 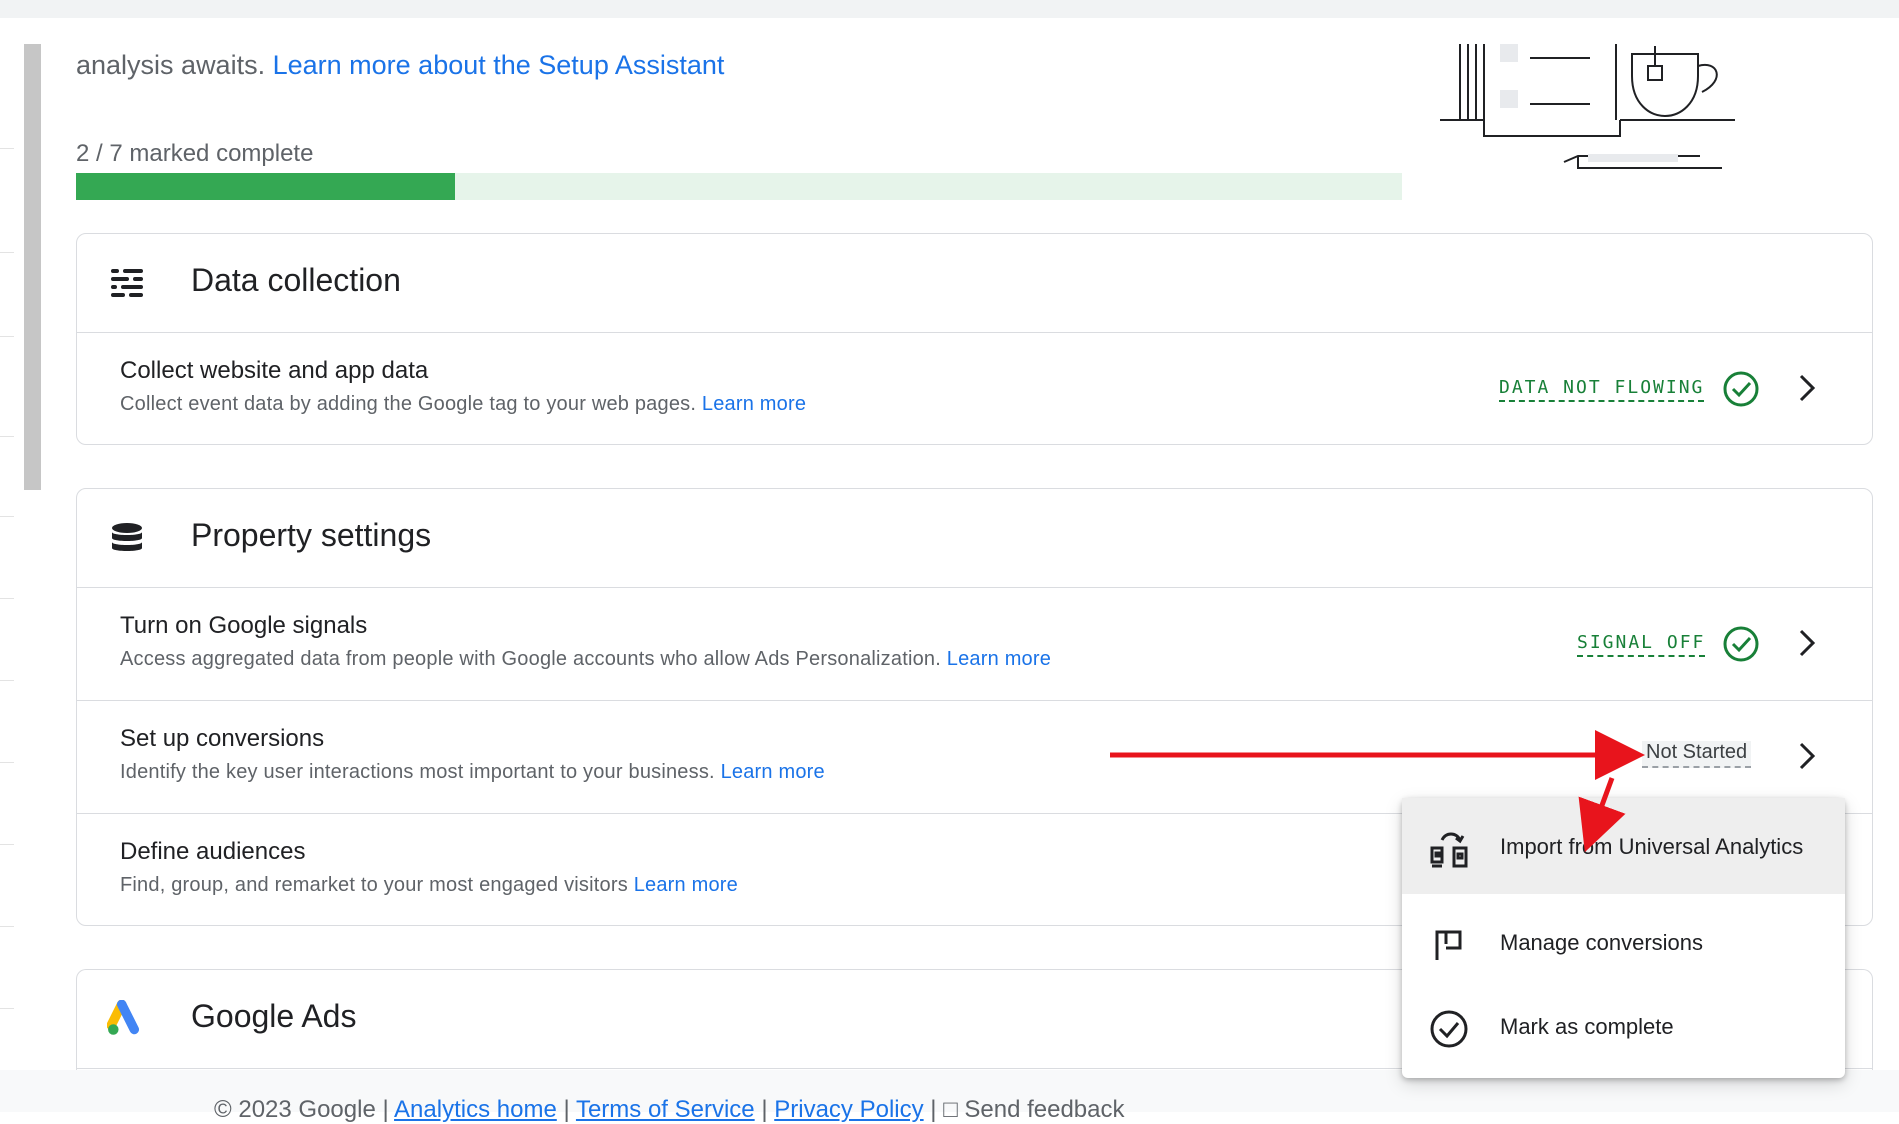 What do you see at coordinates (7, 535) in the screenshot?
I see `left-nav-edge` at bounding box center [7, 535].